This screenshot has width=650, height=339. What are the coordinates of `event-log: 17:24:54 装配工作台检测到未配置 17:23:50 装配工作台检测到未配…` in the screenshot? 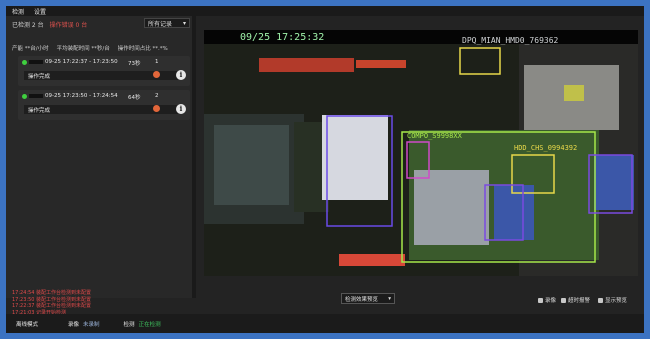 It's located at (51, 303).